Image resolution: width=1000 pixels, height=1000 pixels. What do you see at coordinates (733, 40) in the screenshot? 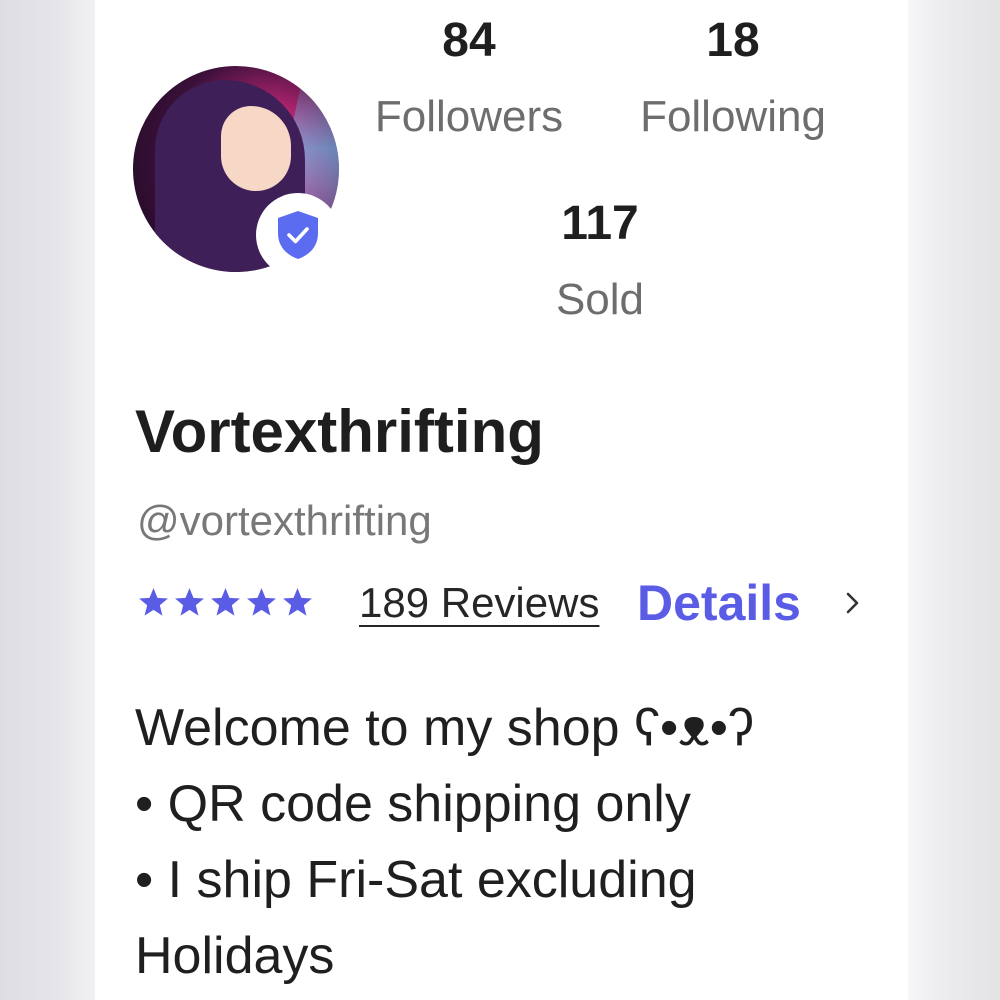
I see `following-count: 18` at bounding box center [733, 40].